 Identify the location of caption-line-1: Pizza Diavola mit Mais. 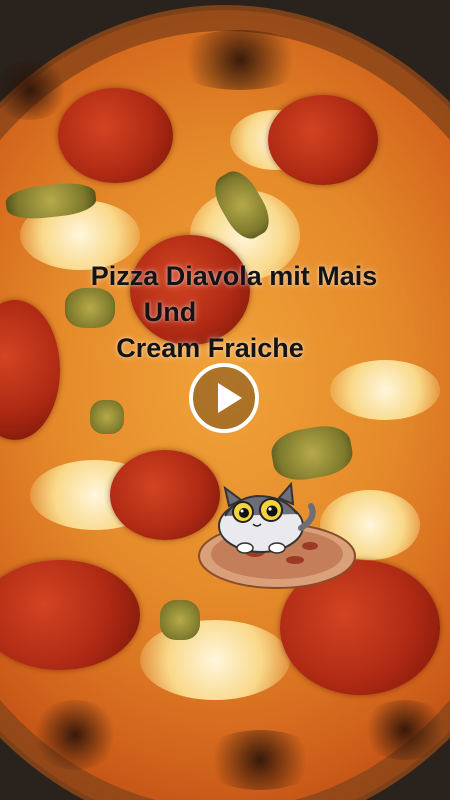
(234, 276).